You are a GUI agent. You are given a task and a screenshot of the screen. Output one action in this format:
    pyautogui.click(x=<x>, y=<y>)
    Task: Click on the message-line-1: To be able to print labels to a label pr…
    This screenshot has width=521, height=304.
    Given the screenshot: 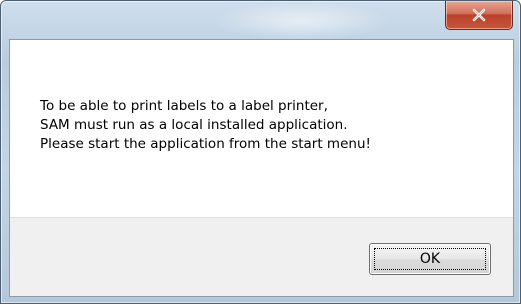 What is the action you would take?
    pyautogui.click(x=184, y=106)
    